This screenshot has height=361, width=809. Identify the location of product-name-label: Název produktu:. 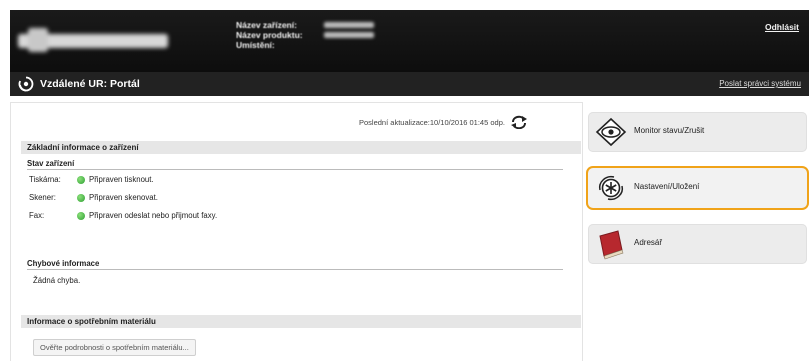
(269, 35).